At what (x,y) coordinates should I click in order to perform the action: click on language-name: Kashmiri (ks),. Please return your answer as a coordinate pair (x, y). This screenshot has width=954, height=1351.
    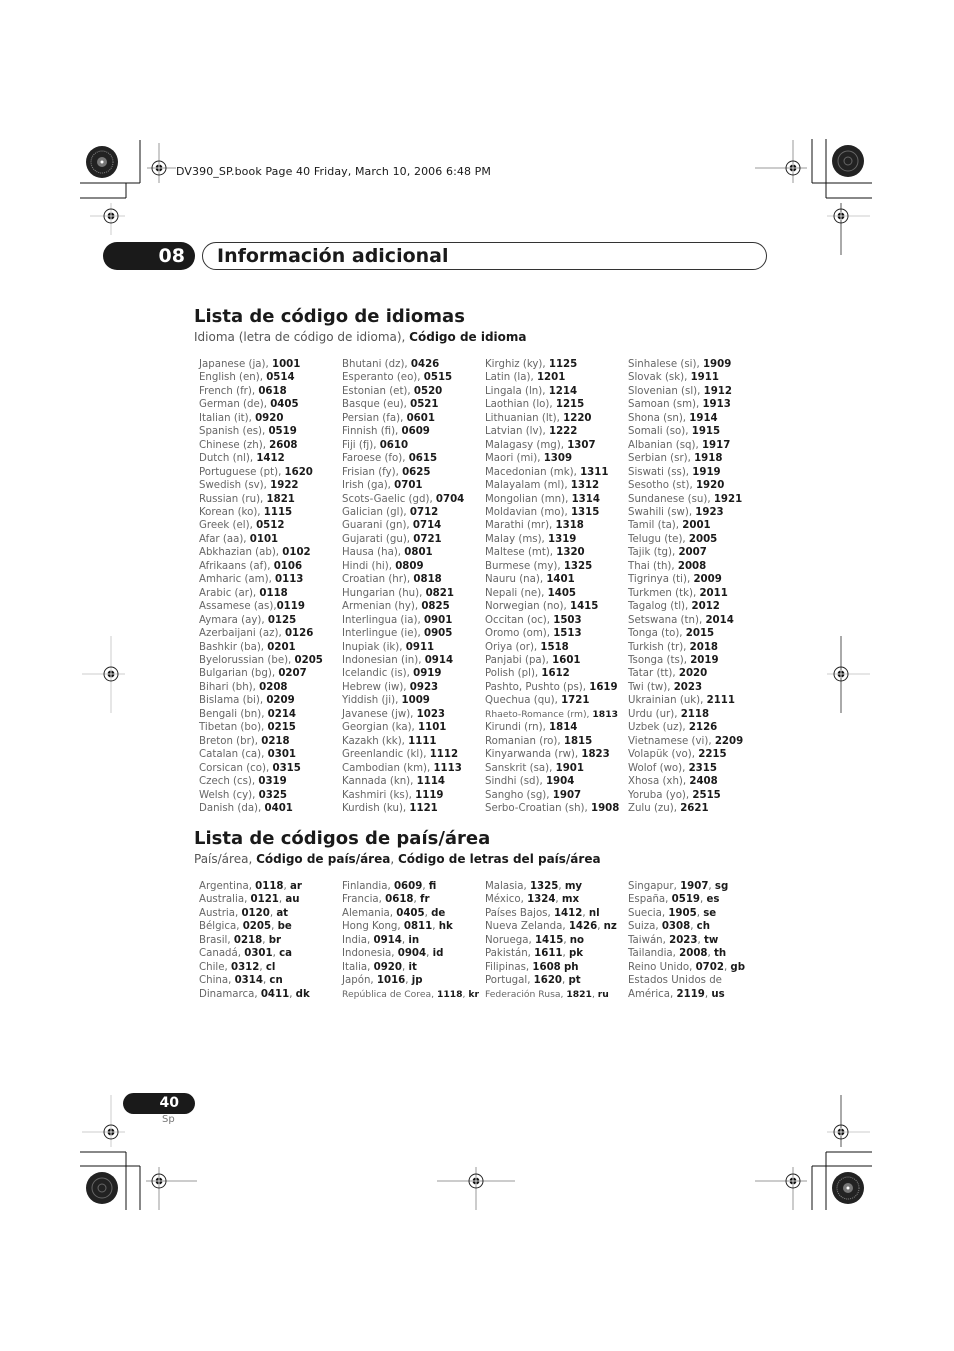
    Looking at the image, I should click on (379, 795).